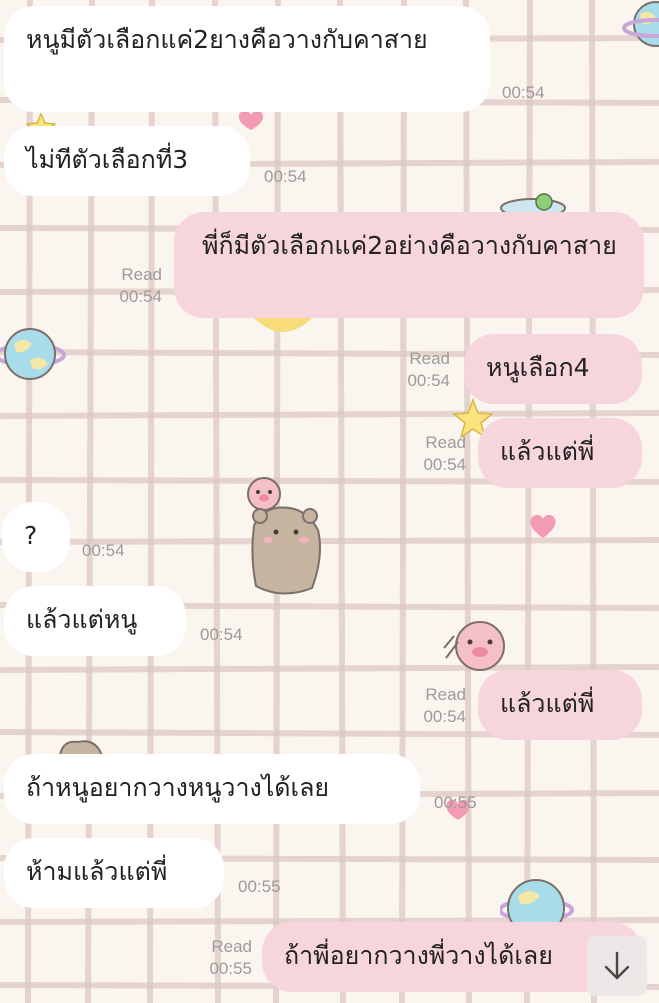 The height and width of the screenshot is (1003, 659). What do you see at coordinates (452, 957) in the screenshot?
I see `outgoing-message: ถ้าพี่อยากวางพี่วางได้เลย` at bounding box center [452, 957].